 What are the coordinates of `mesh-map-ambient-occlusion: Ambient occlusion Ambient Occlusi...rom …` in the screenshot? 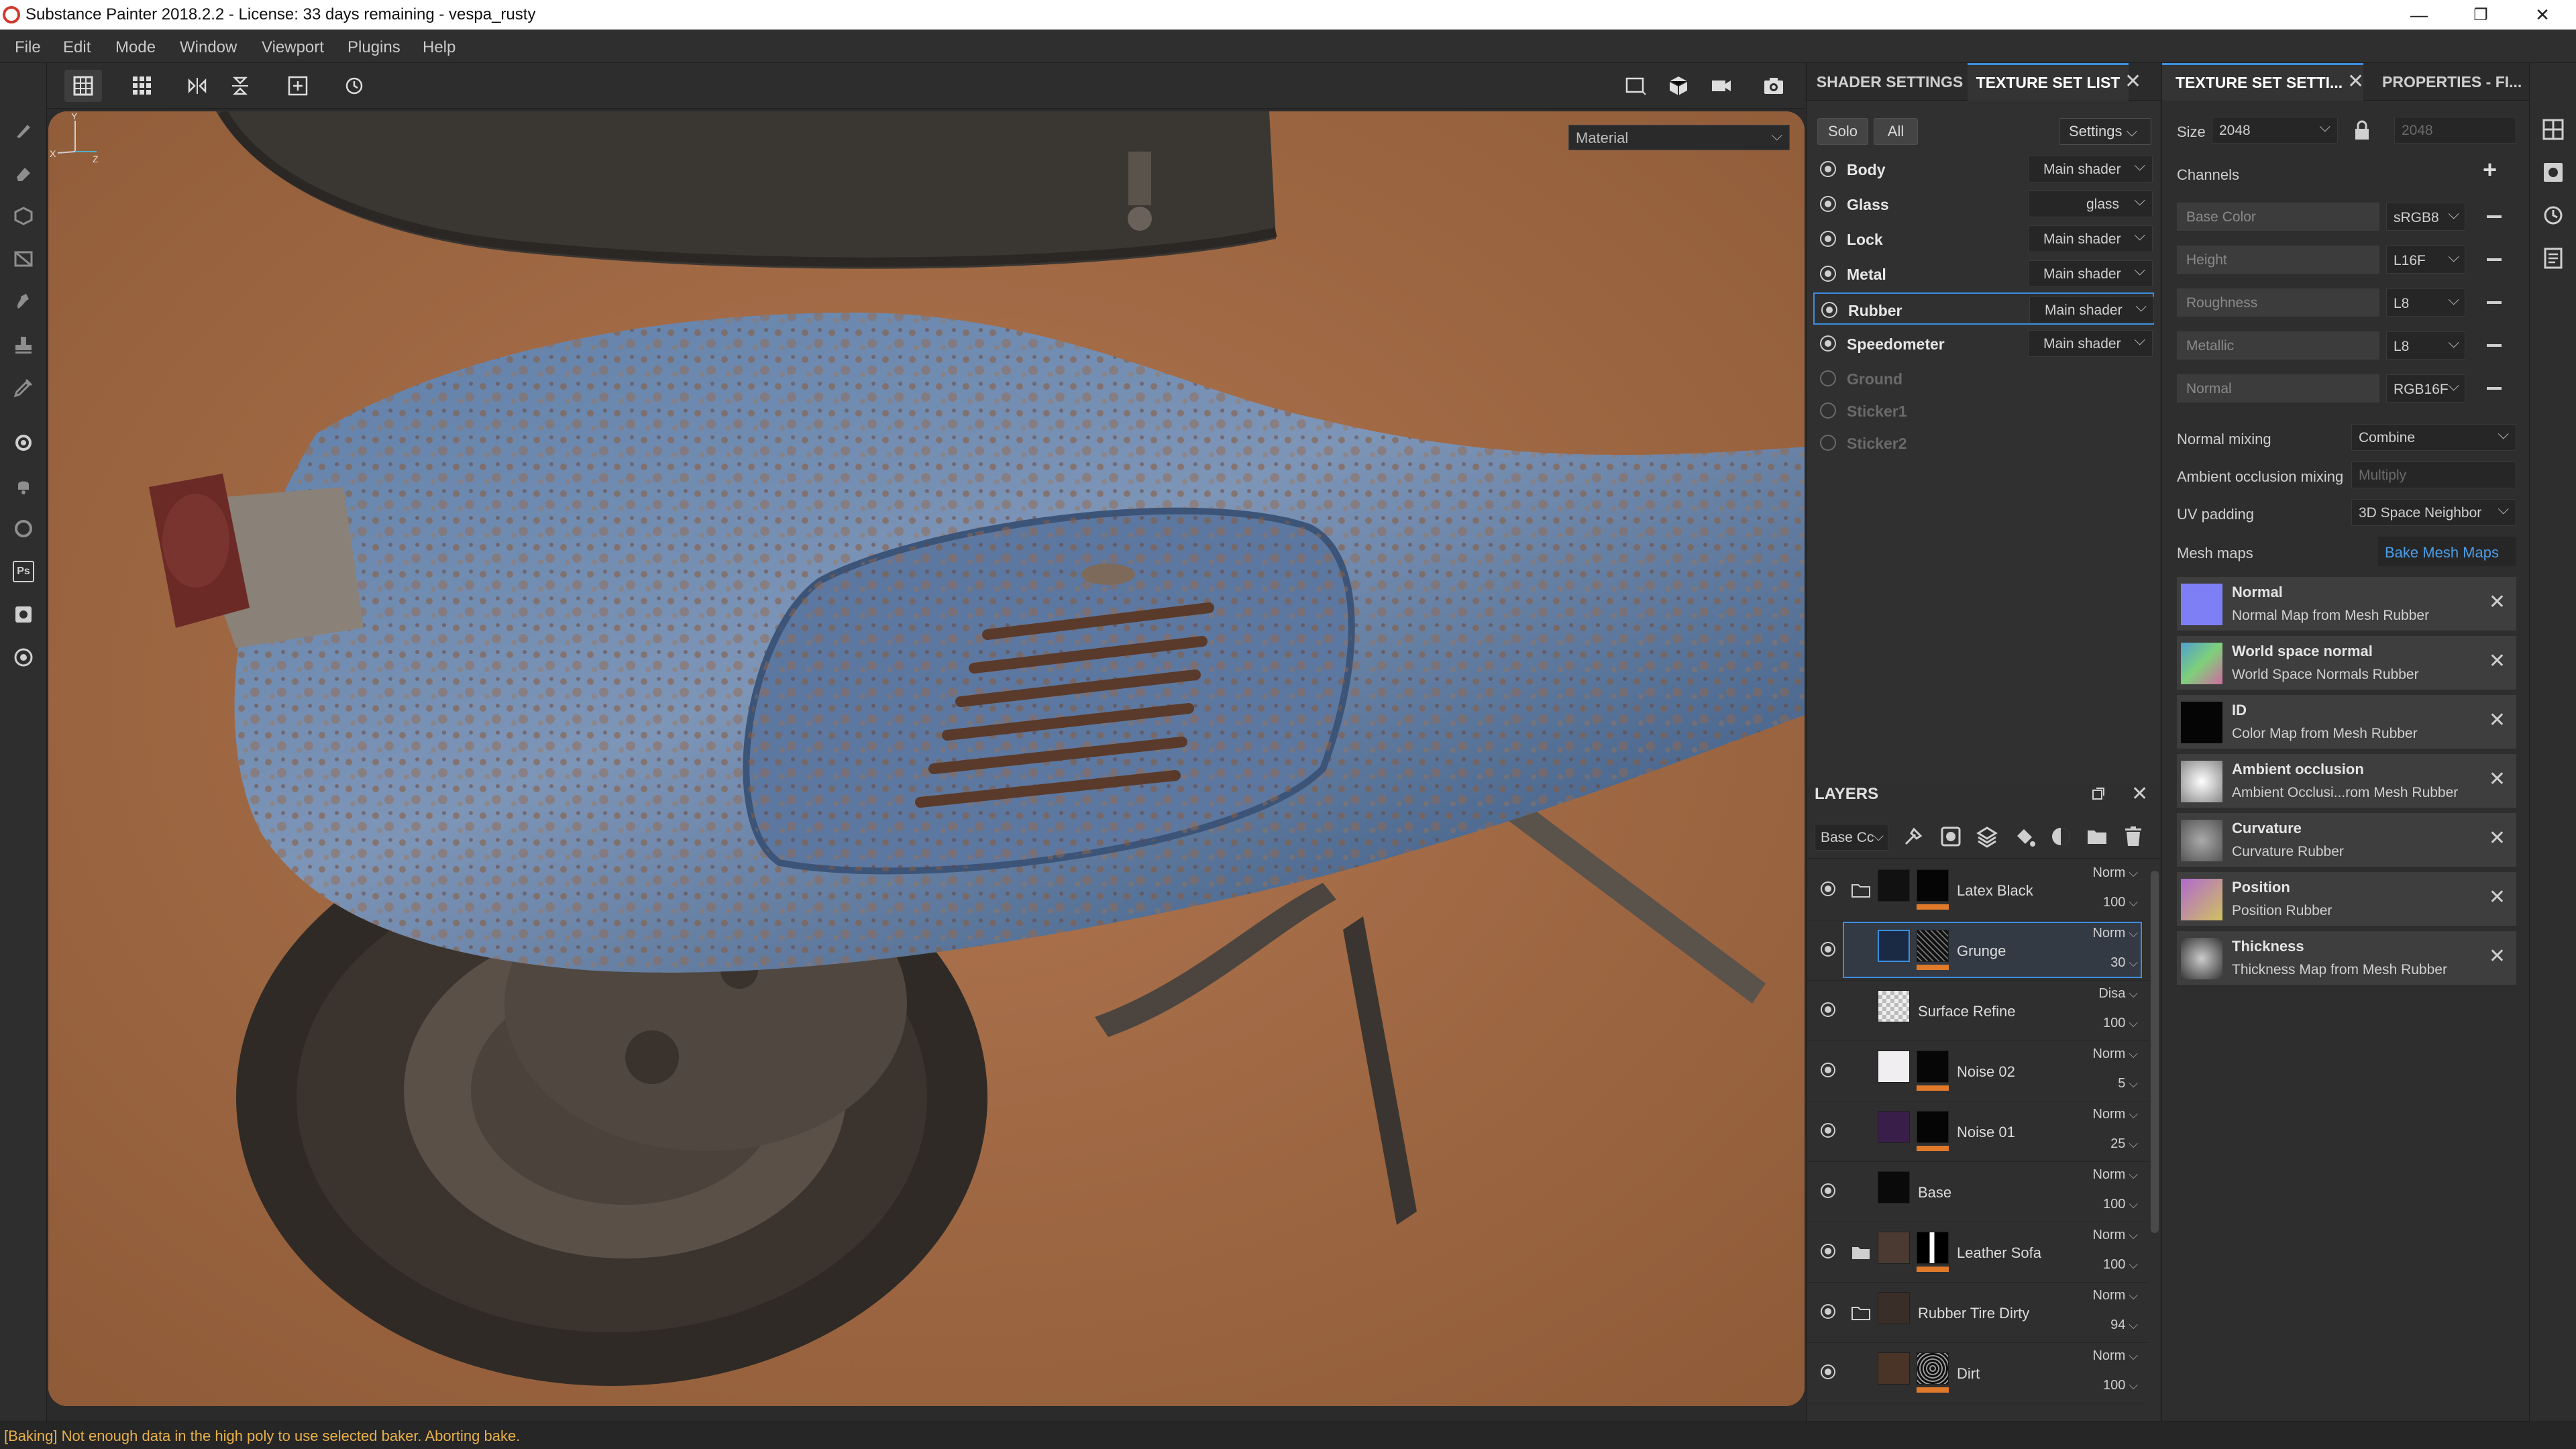 It's located at (2346, 781).